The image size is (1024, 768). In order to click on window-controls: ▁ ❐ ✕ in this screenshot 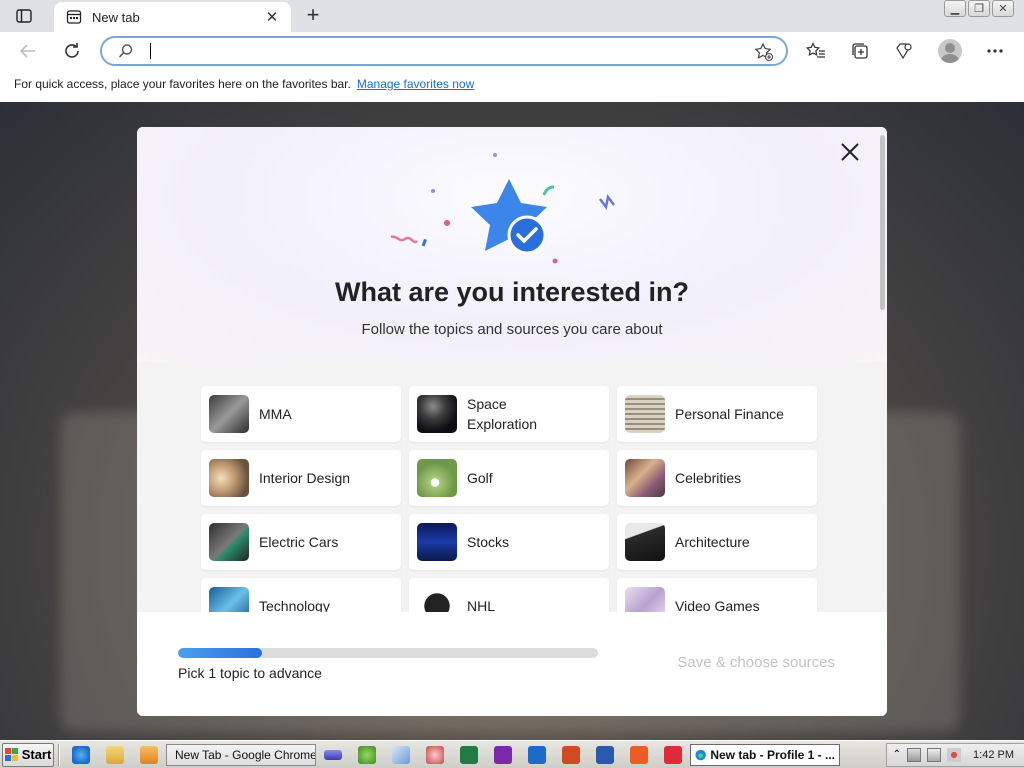, I will do `click(979, 8)`.